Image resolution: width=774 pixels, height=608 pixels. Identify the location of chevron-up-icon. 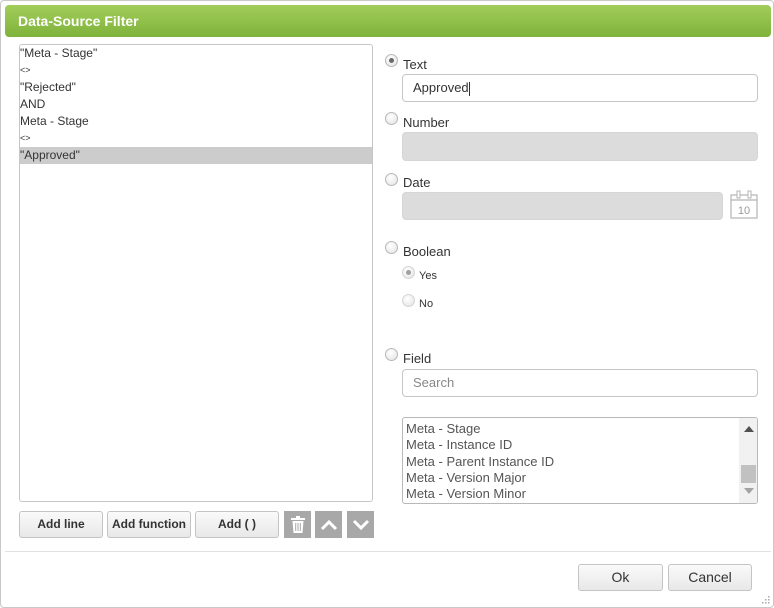
(328, 524).